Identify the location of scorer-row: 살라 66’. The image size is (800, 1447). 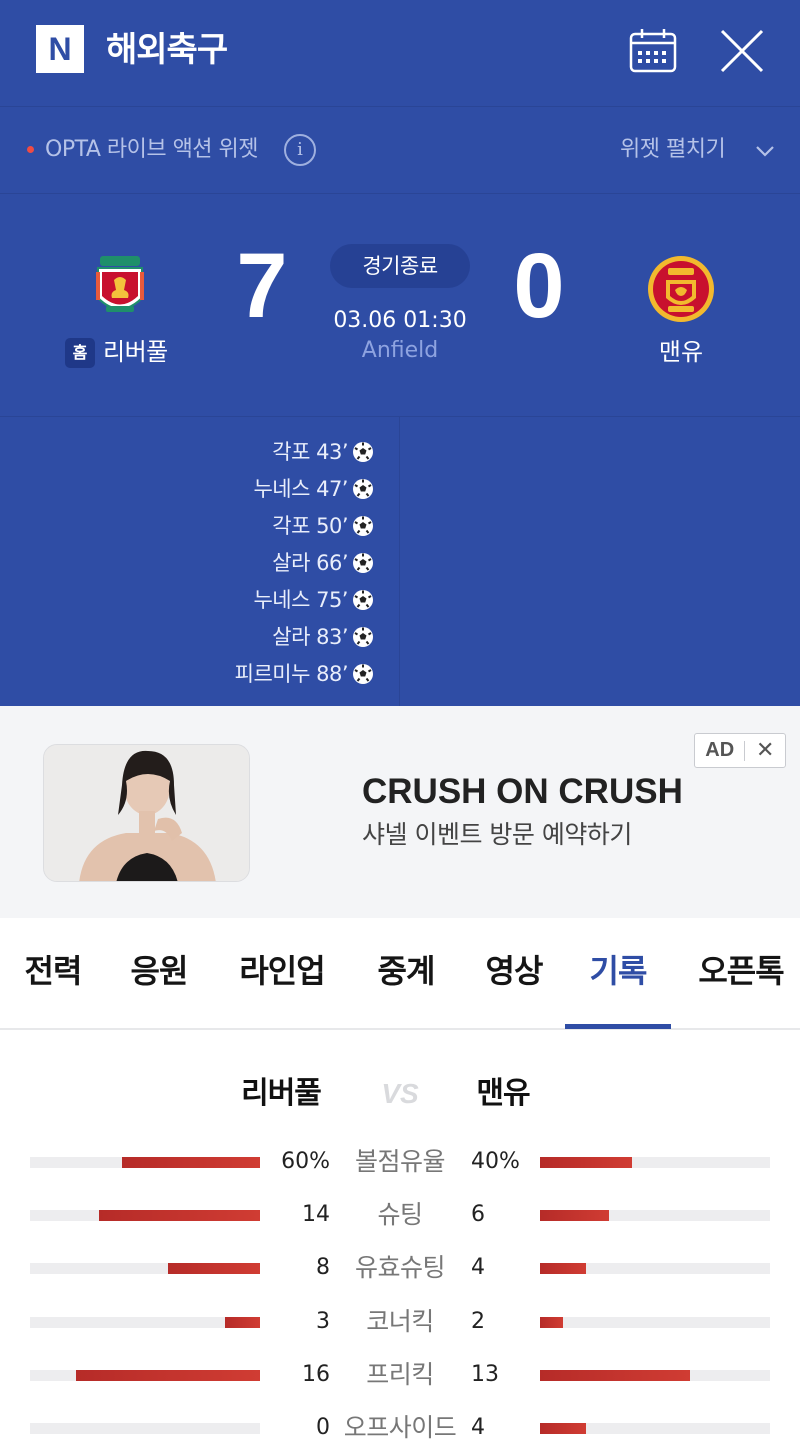
(262, 563).